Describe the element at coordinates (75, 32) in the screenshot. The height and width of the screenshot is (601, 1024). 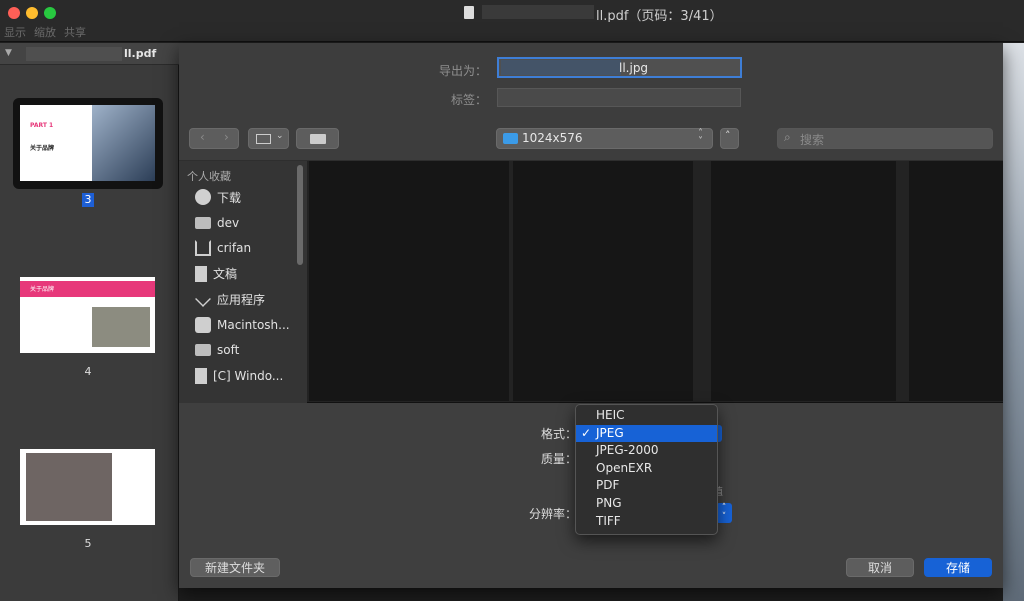
I see `toolbar-share-button: 共享` at that location.